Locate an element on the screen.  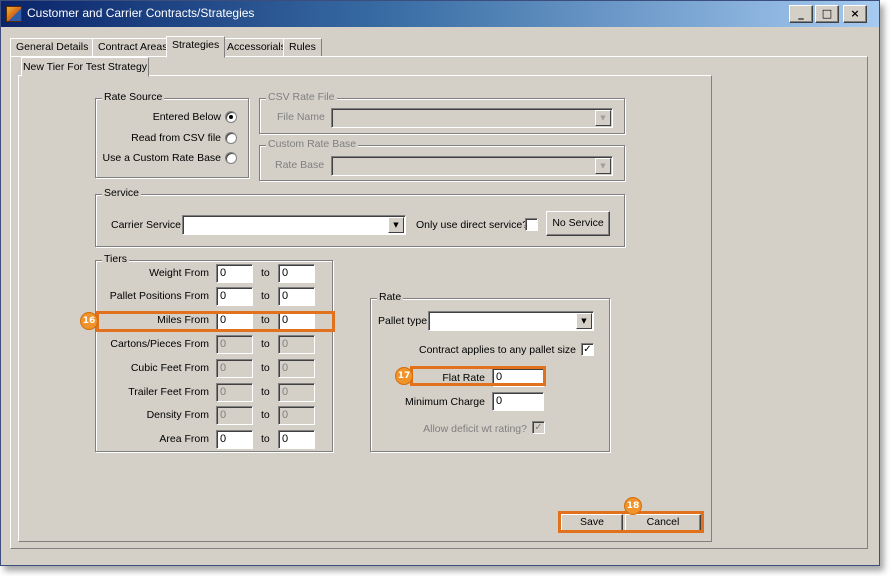
tier-cartons-to-input: 0 is located at coordinates (296, 344).